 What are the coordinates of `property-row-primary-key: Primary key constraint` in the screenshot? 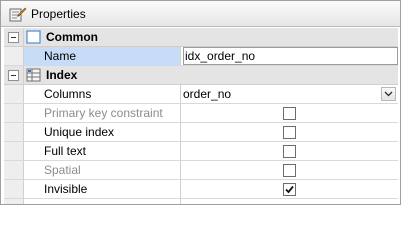 It's located at (201, 113).